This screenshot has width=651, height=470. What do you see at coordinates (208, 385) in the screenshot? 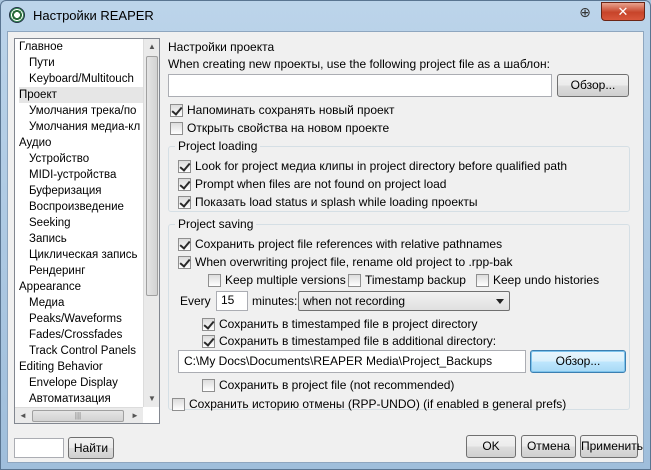
I see `save-in-project-file-box` at bounding box center [208, 385].